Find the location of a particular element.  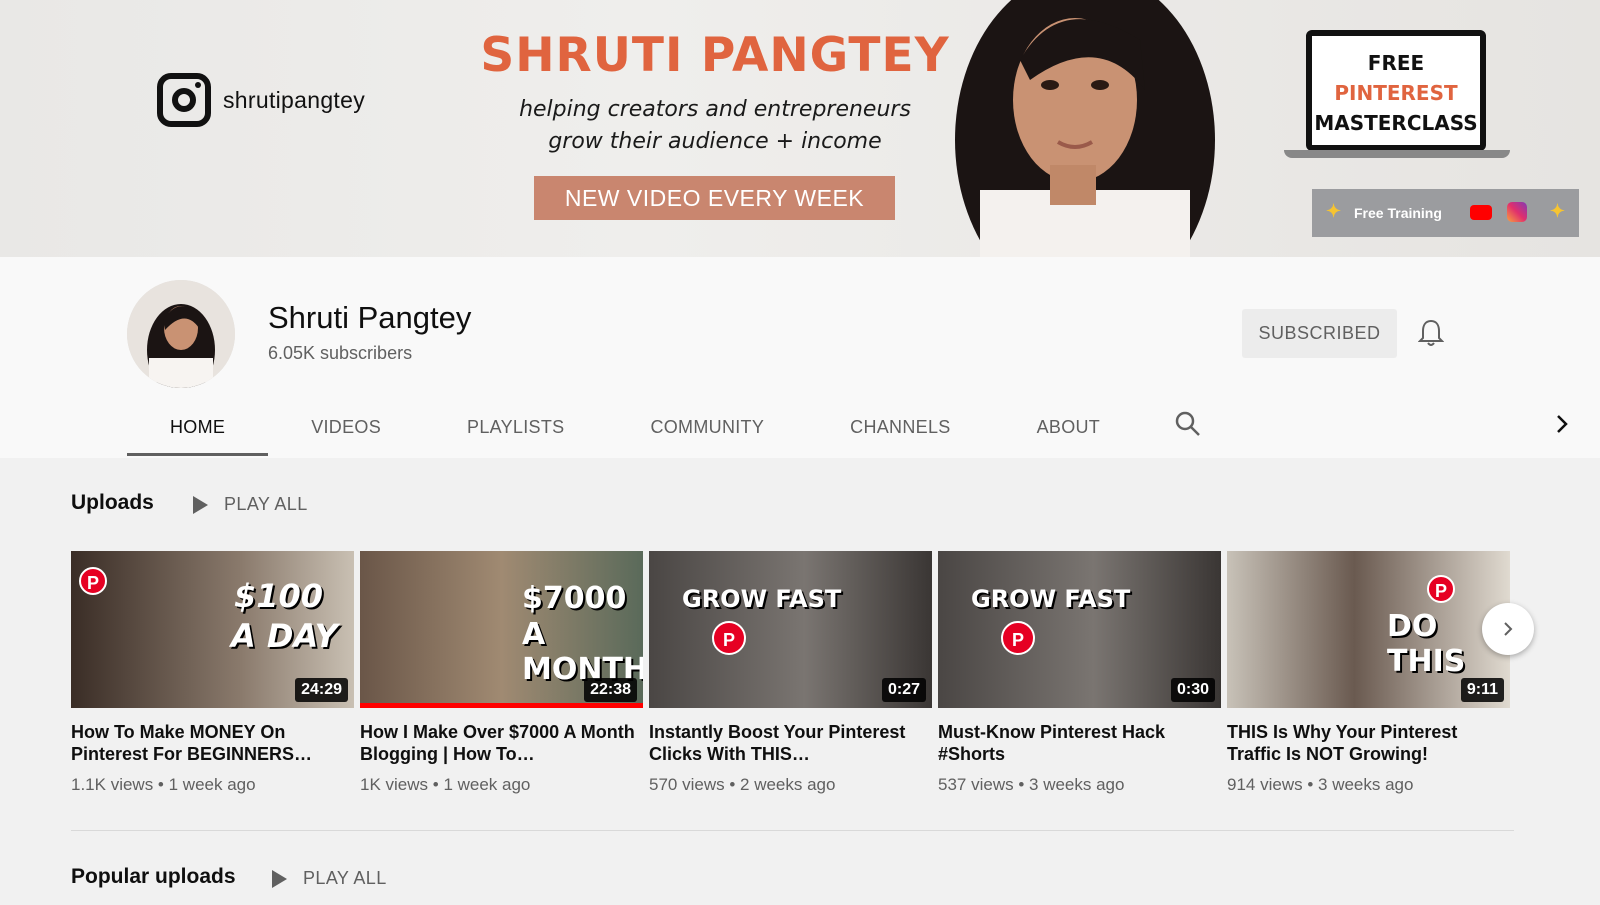

banner-instagram: shrutipangtey is located at coordinates (261, 100).